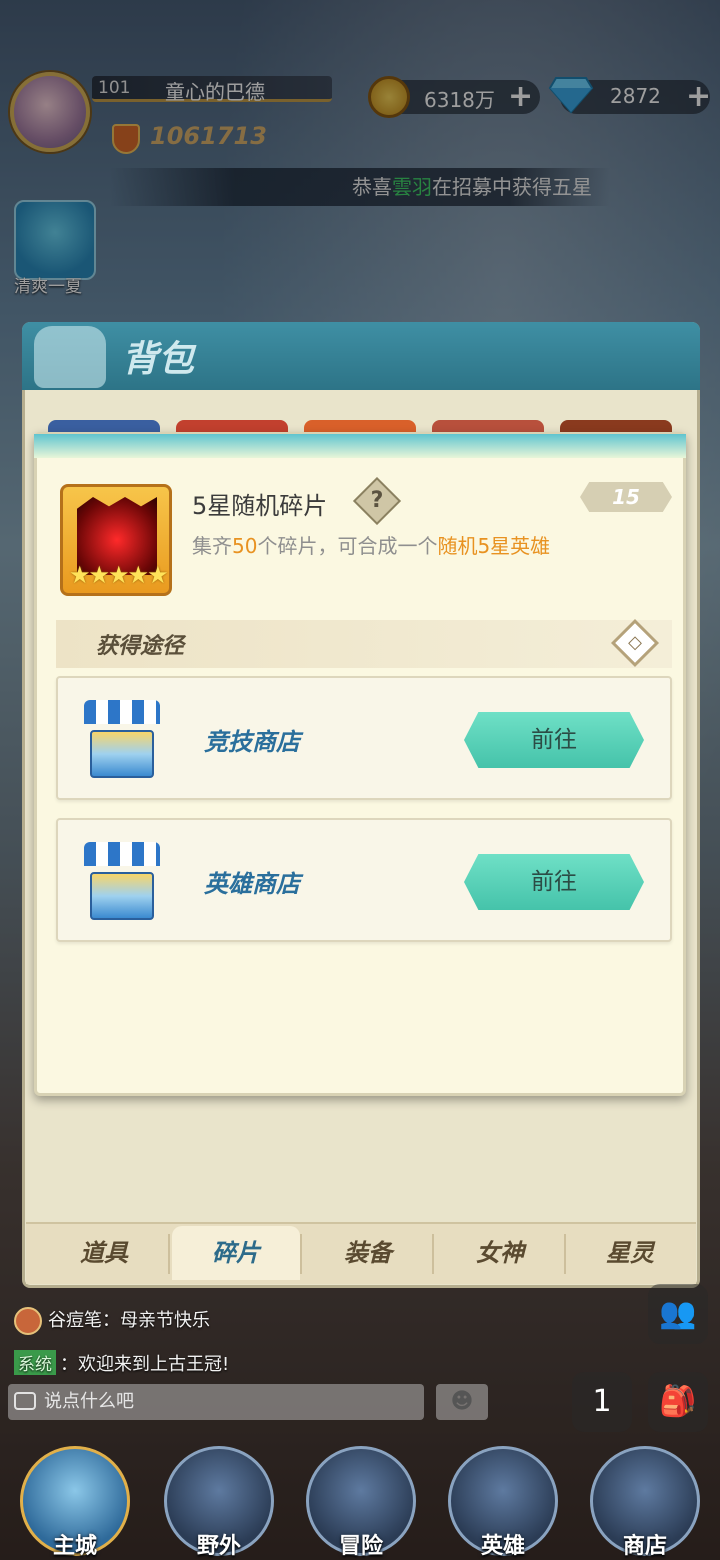  I want to click on bag-title: 背包, so click(158, 359).